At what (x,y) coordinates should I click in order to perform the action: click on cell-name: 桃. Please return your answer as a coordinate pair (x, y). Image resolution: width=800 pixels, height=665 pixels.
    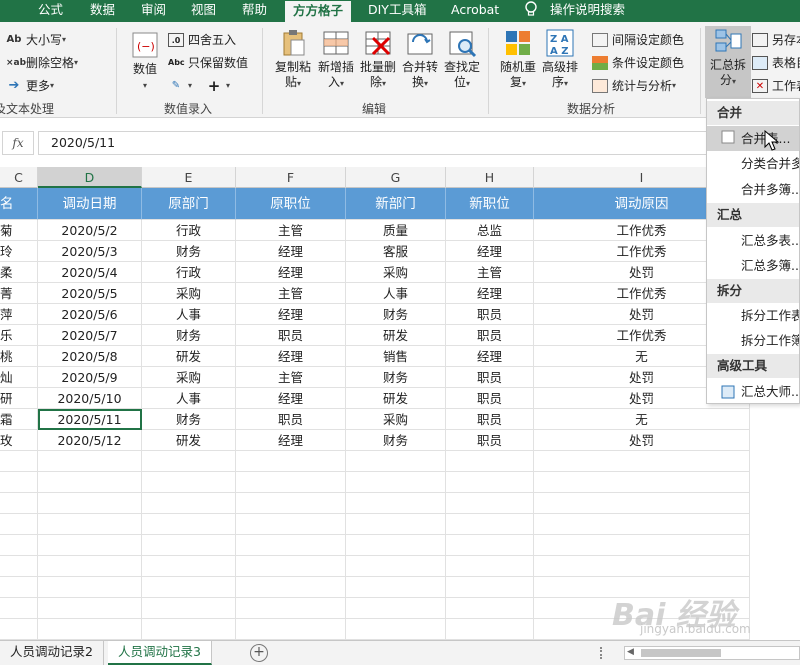
    Looking at the image, I should click on (19, 356).